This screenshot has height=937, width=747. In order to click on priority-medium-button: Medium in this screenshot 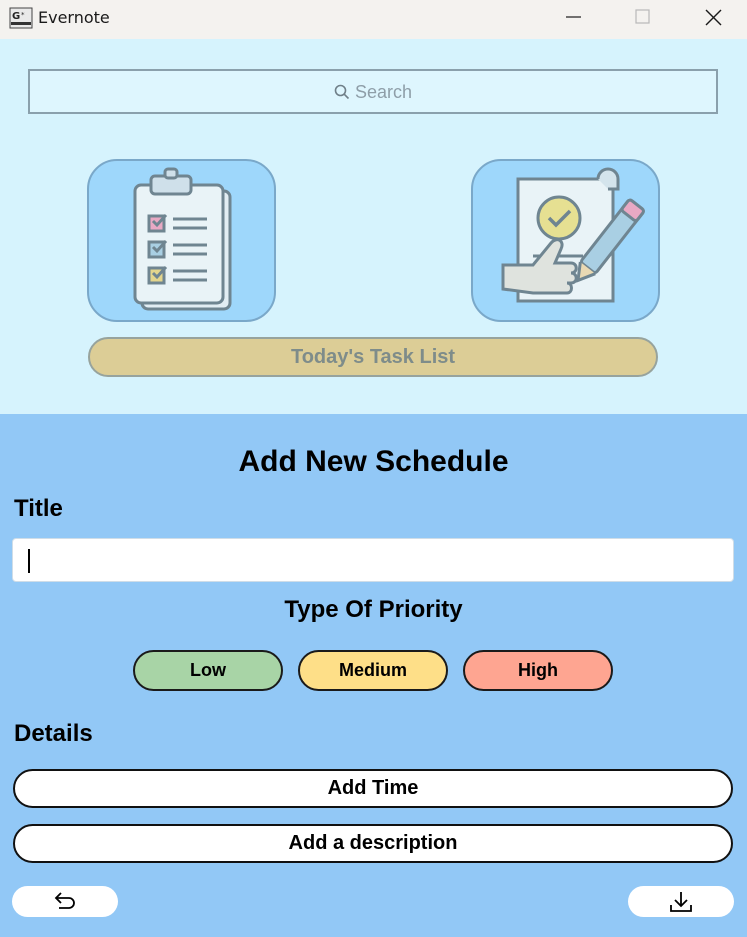, I will do `click(373, 670)`.